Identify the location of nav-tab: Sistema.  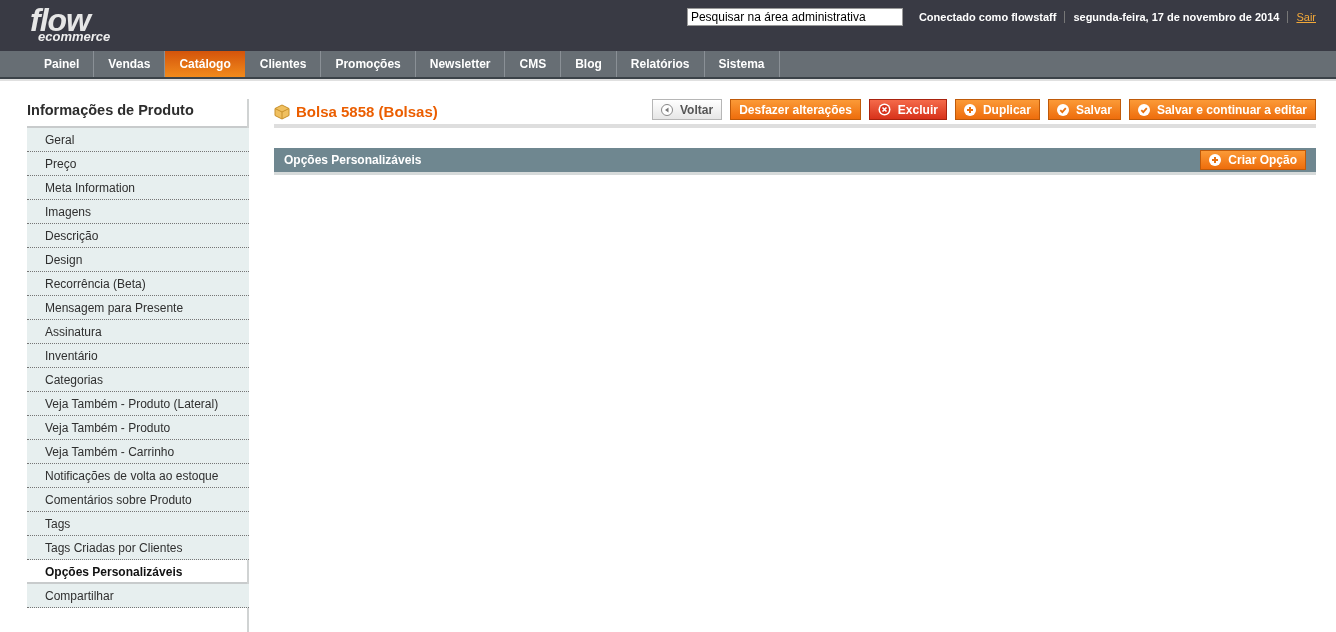
(742, 64).